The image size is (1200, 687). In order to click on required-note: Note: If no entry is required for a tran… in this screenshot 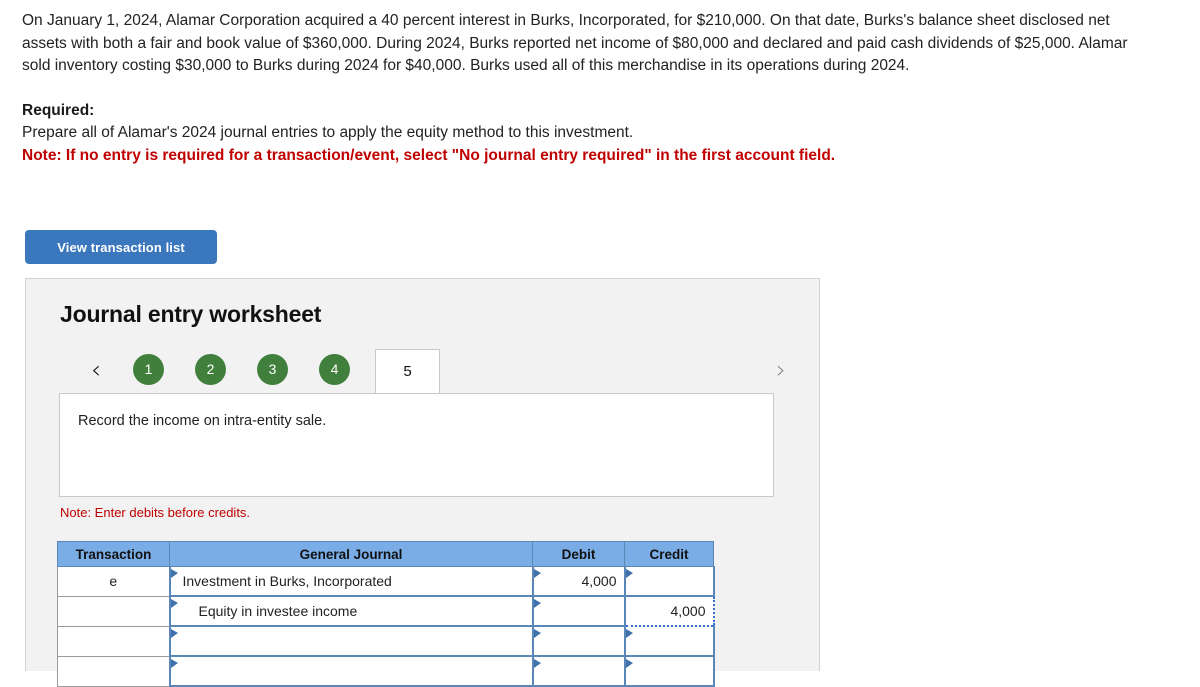, I will do `click(429, 155)`.